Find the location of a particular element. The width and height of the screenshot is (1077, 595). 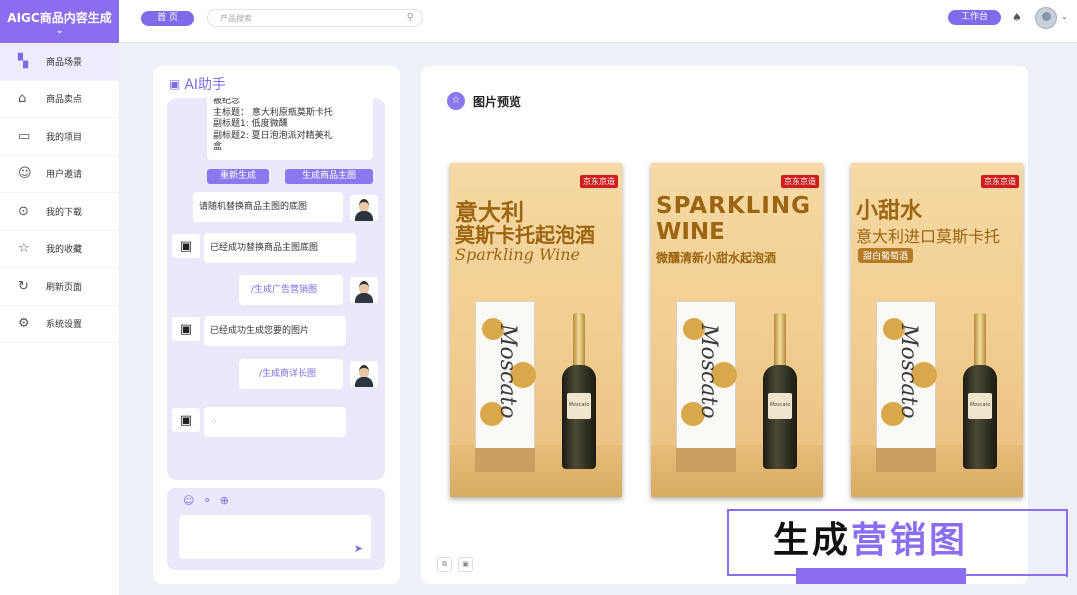

chat-bubble-icon: ⚬ is located at coordinates (206, 500).